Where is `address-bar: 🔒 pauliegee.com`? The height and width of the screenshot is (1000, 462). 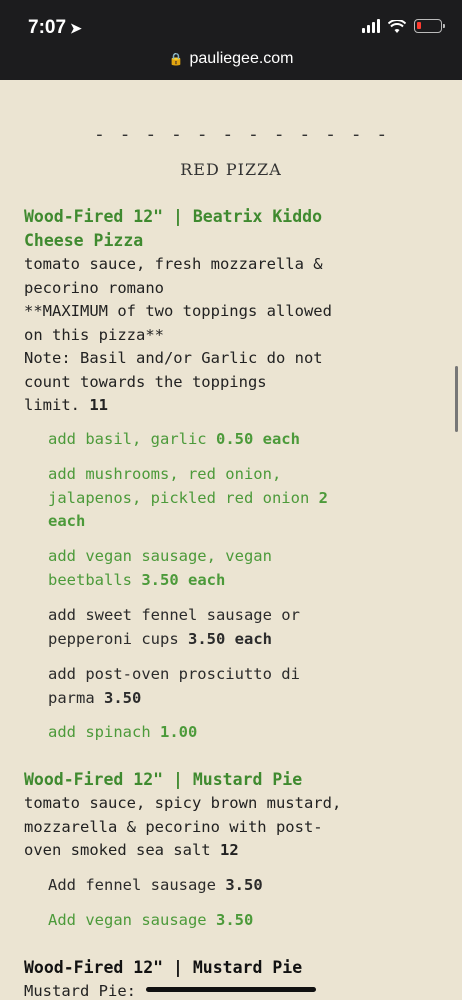 address-bar: 🔒 pauliegee.com is located at coordinates (231, 59).